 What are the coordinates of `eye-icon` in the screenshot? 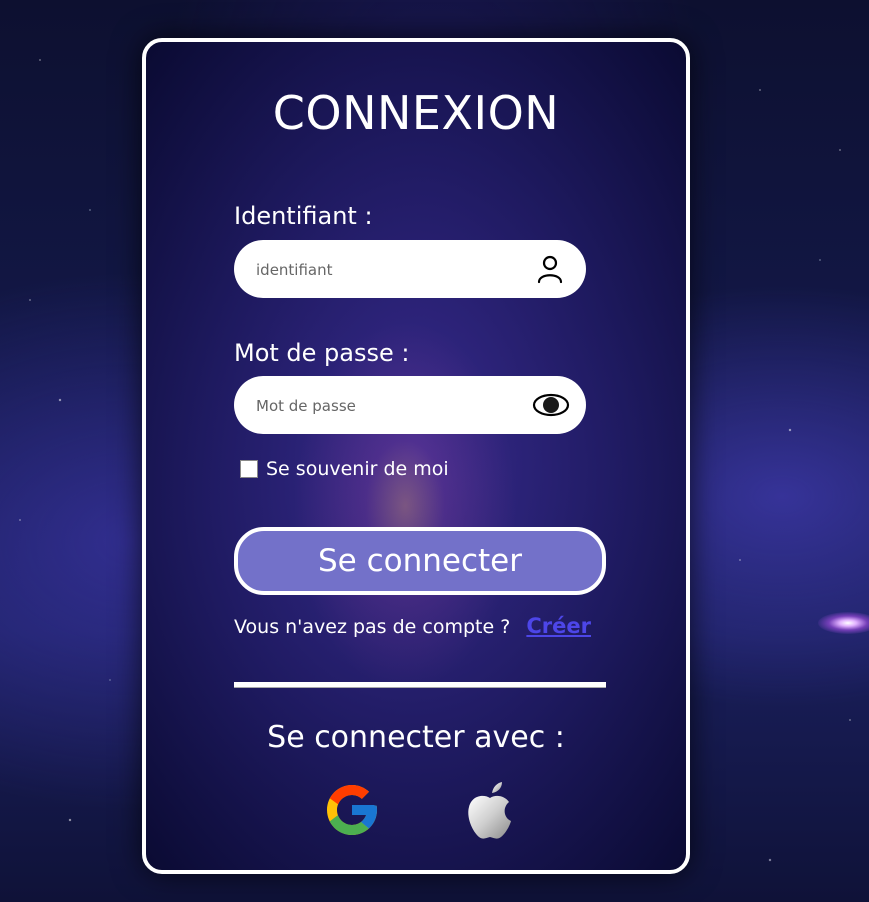 It's located at (551, 405).